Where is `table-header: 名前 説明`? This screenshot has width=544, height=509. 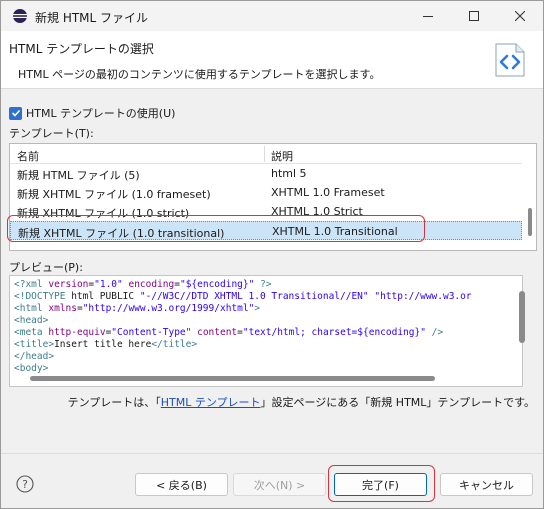
table-header: 名前 説明 is located at coordinates (266, 154).